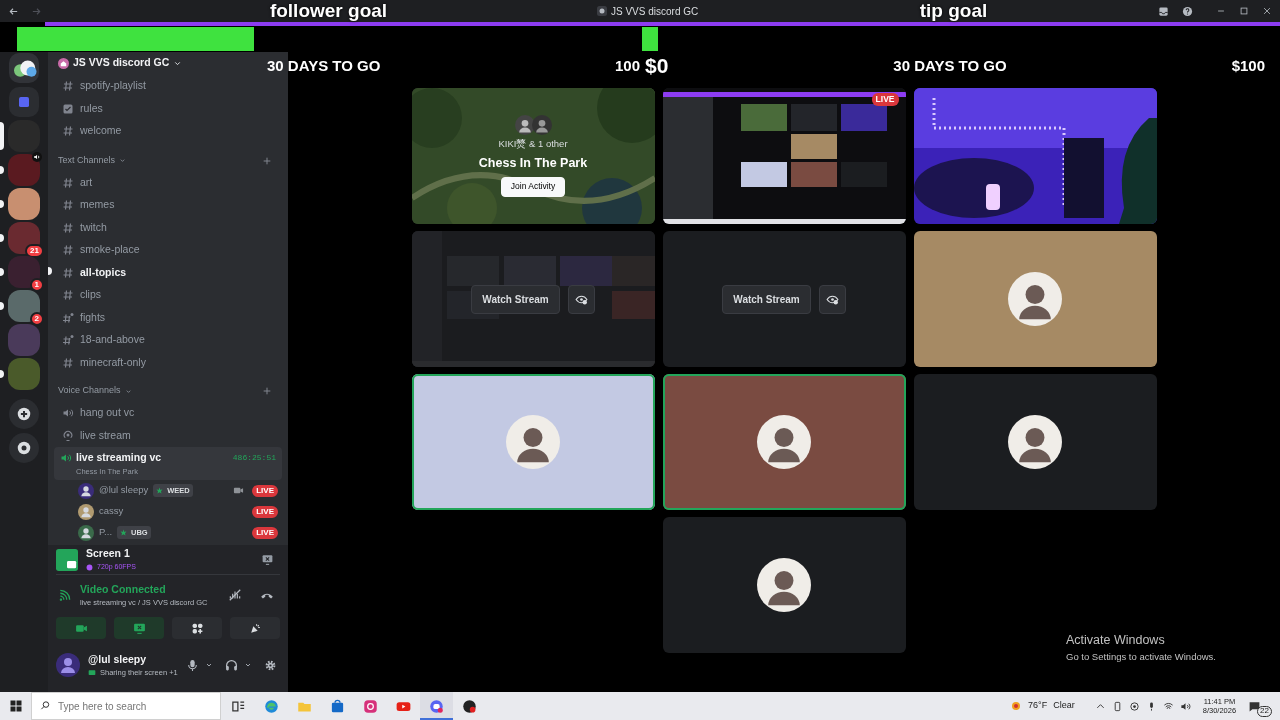 Image resolution: width=1280 pixels, height=720 pixels. I want to click on category-header: Voice Channels, so click(95, 391).